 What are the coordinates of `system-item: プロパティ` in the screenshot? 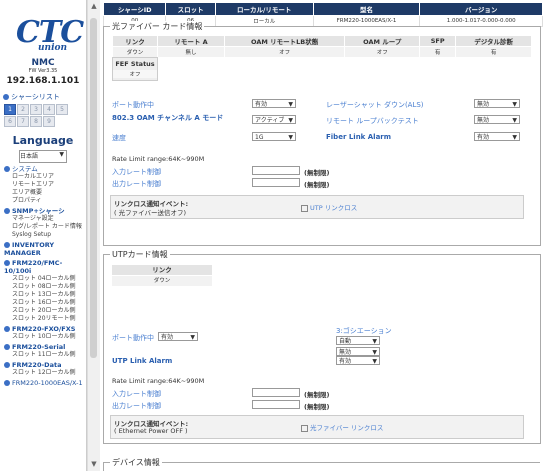 It's located at (49, 201).